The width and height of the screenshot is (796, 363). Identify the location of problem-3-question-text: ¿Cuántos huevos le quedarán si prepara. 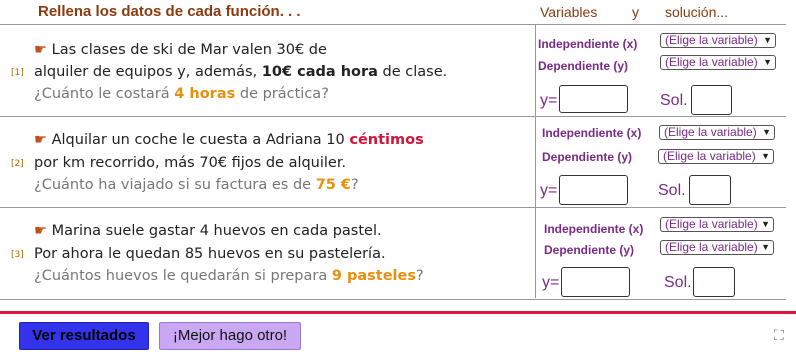
(183, 276).